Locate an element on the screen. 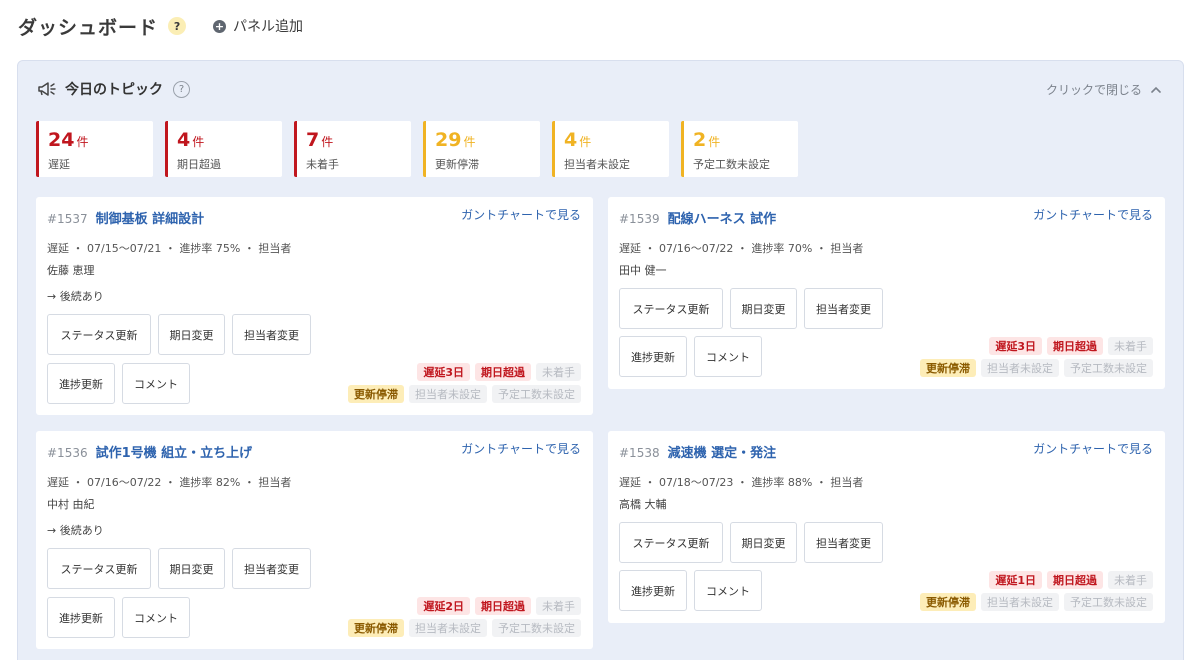  task-assignee: 田中 健一 is located at coordinates (643, 270).